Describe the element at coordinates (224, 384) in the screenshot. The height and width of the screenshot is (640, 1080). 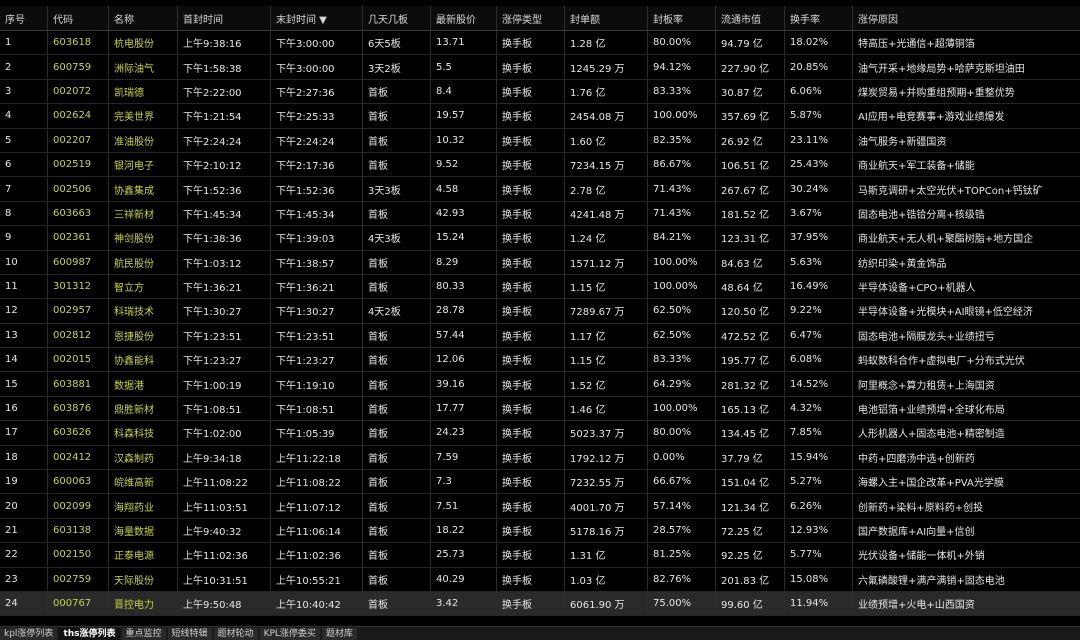
I see `table-cell: 下午1:00:19` at that location.